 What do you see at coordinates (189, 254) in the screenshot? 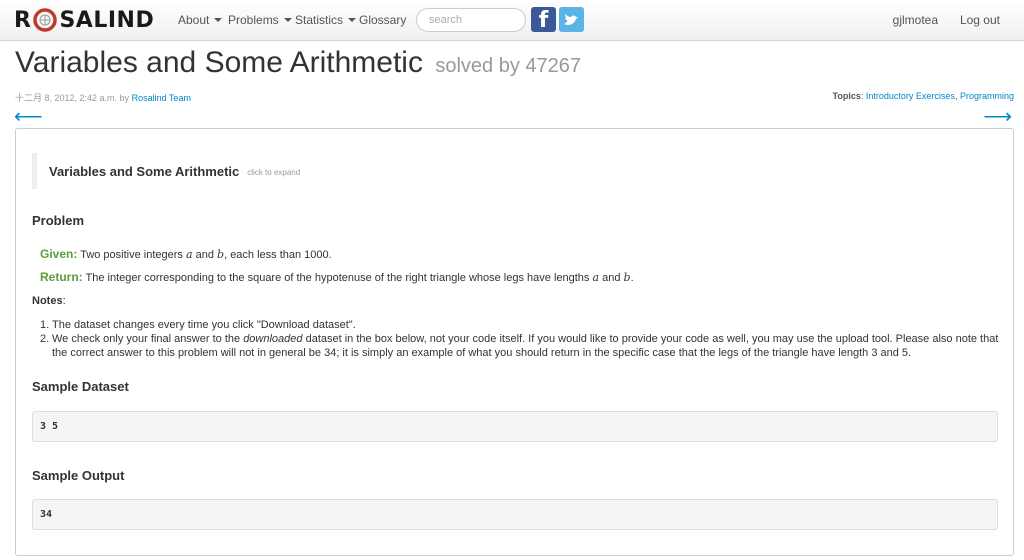
I see `var-a: a` at bounding box center [189, 254].